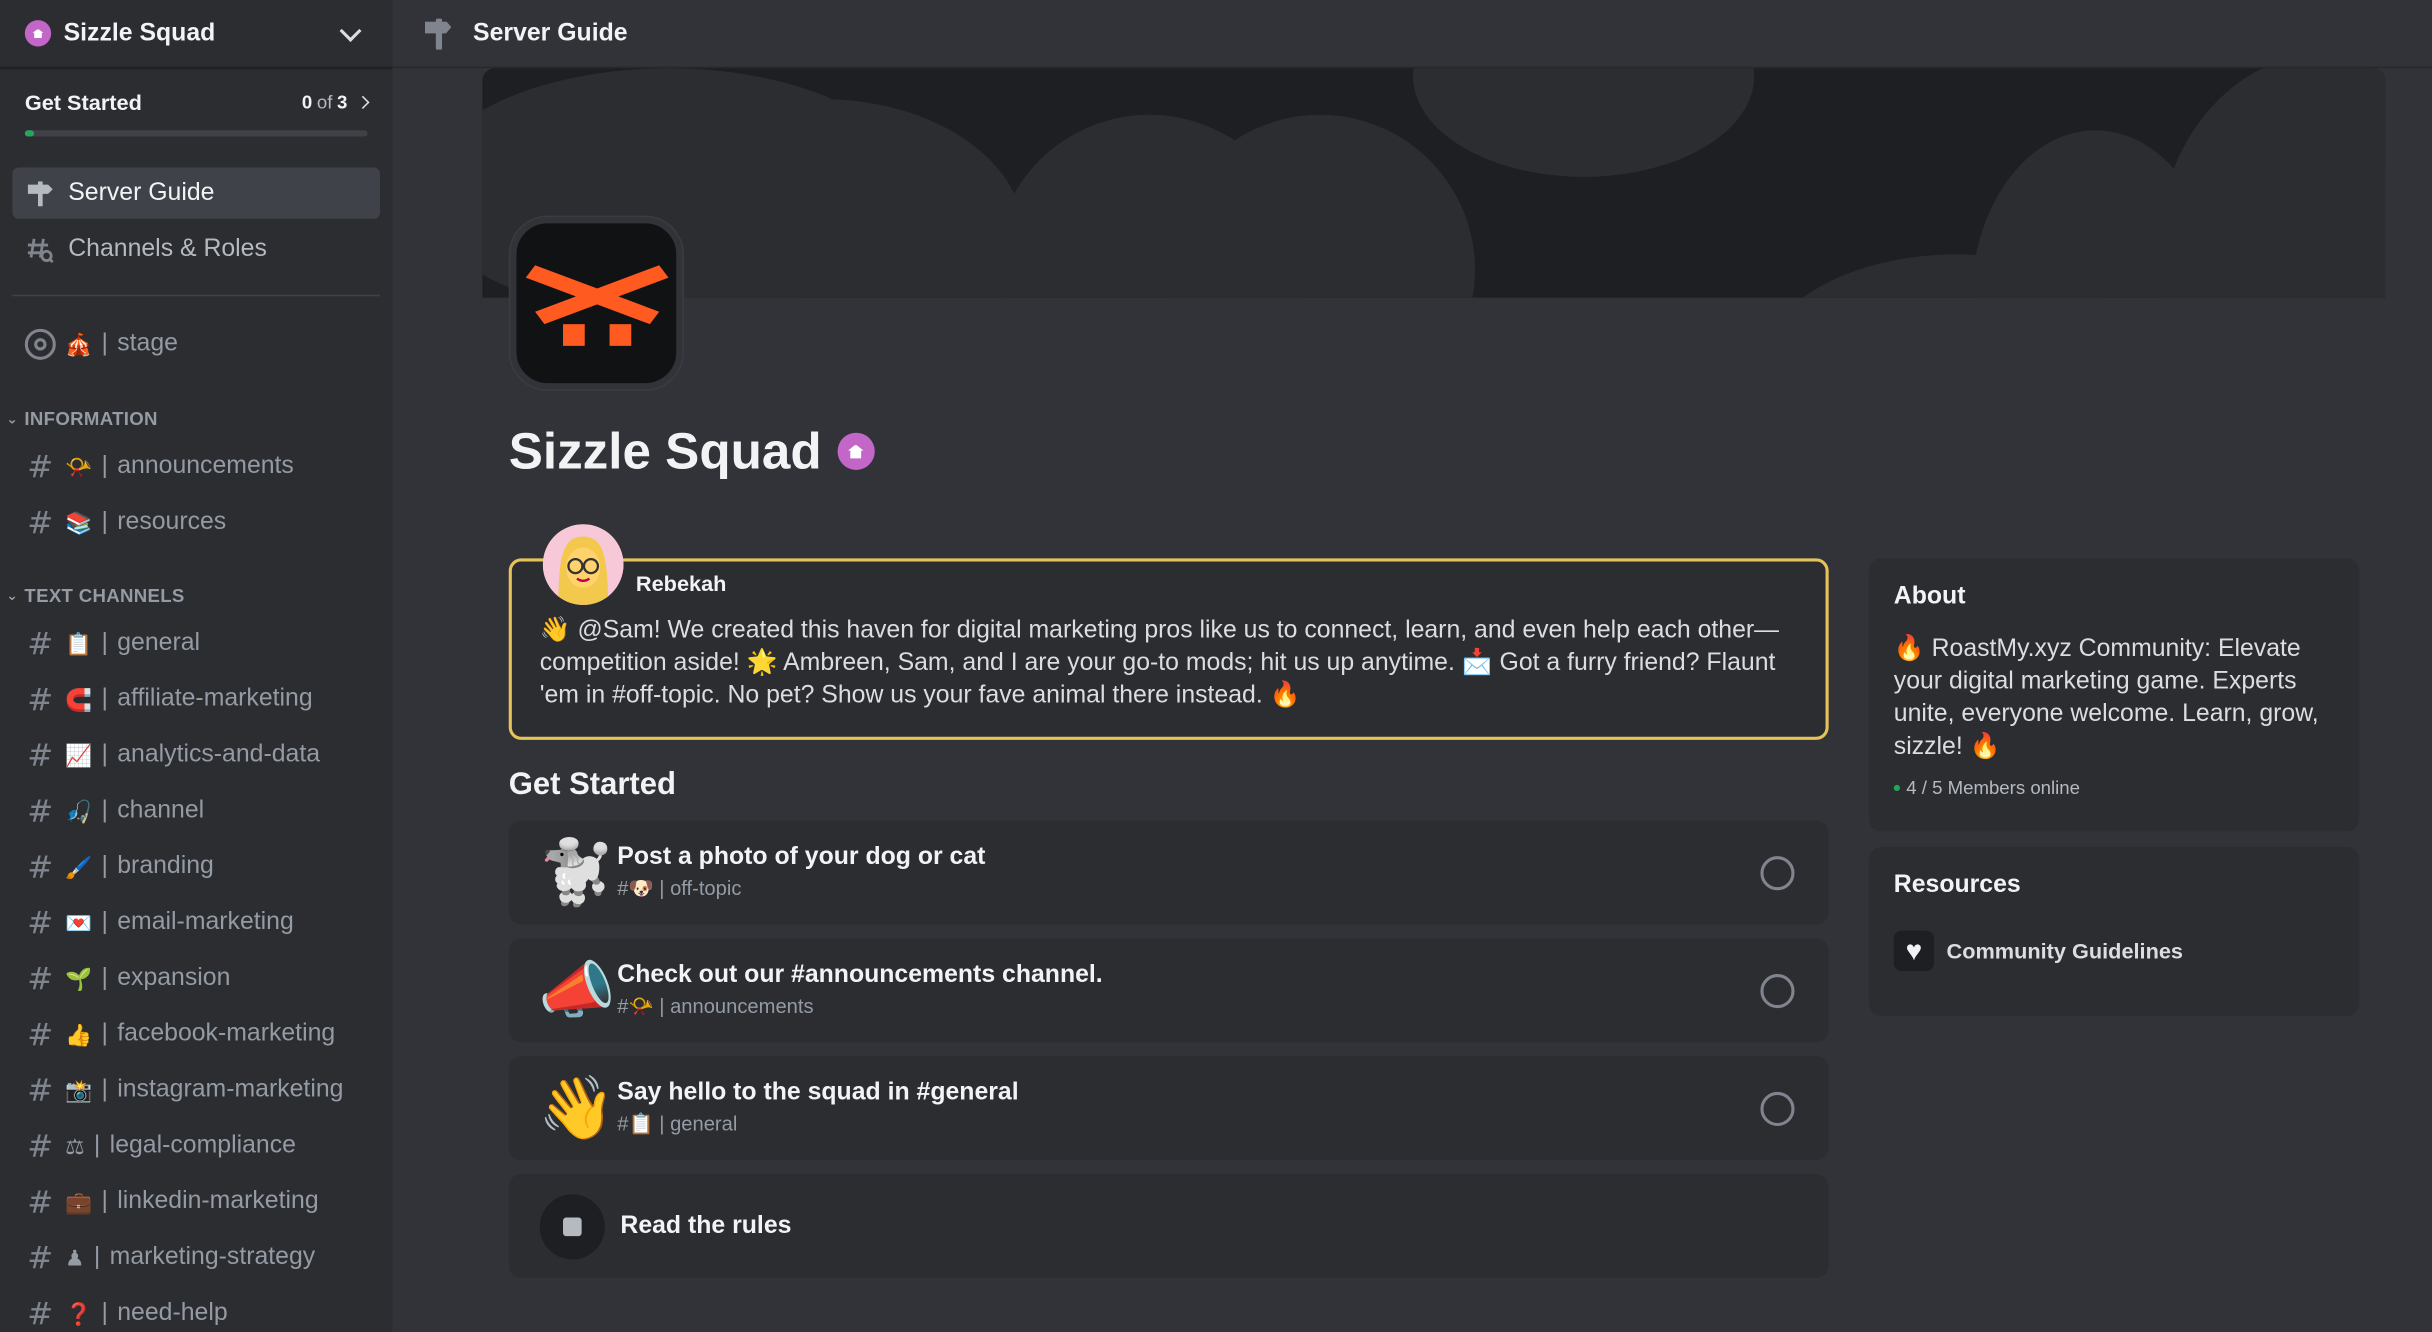 The height and width of the screenshot is (1332, 2432). Describe the element at coordinates (1957, 885) in the screenshot. I see `resources-title: Resources` at that location.